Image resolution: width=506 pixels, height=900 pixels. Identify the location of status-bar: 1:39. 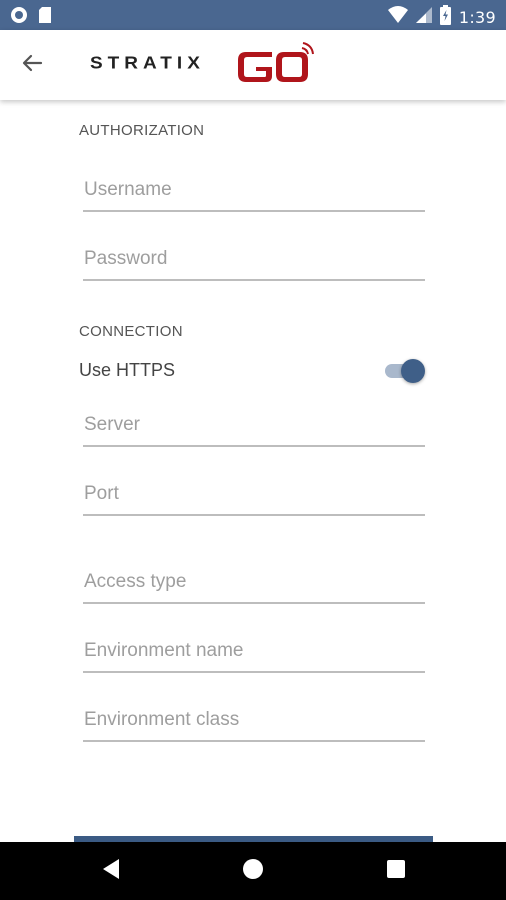
(253, 15).